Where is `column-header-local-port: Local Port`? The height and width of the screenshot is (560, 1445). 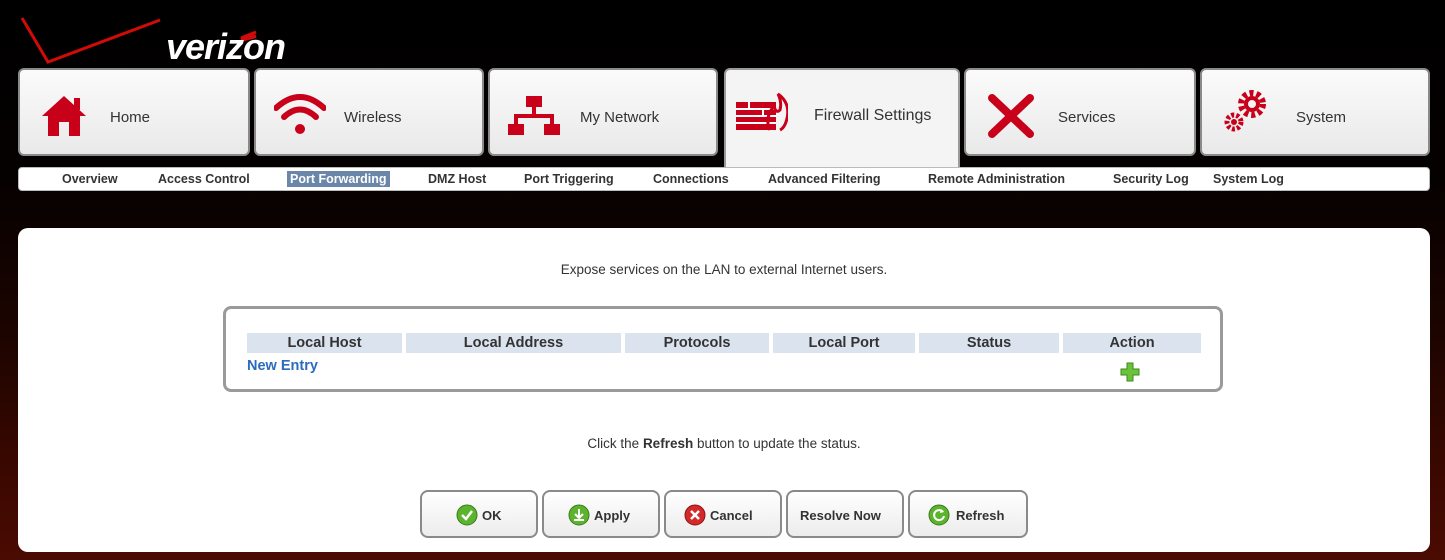 column-header-local-port: Local Port is located at coordinates (844, 343).